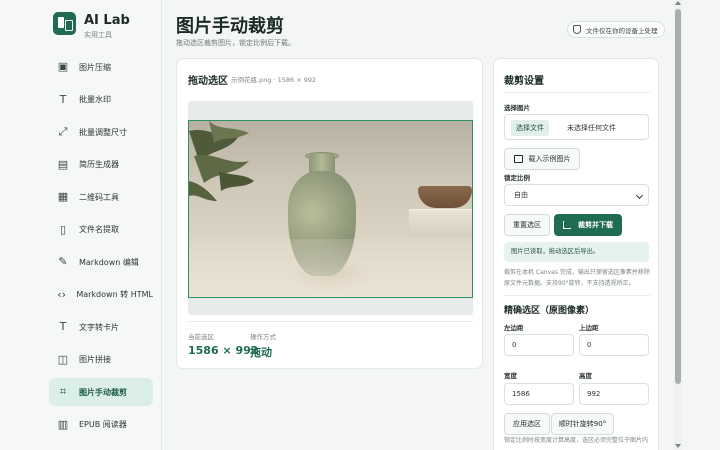 This screenshot has width=720, height=450. Describe the element at coordinates (678, 3) in the screenshot. I see `scroll-up-icon` at that location.